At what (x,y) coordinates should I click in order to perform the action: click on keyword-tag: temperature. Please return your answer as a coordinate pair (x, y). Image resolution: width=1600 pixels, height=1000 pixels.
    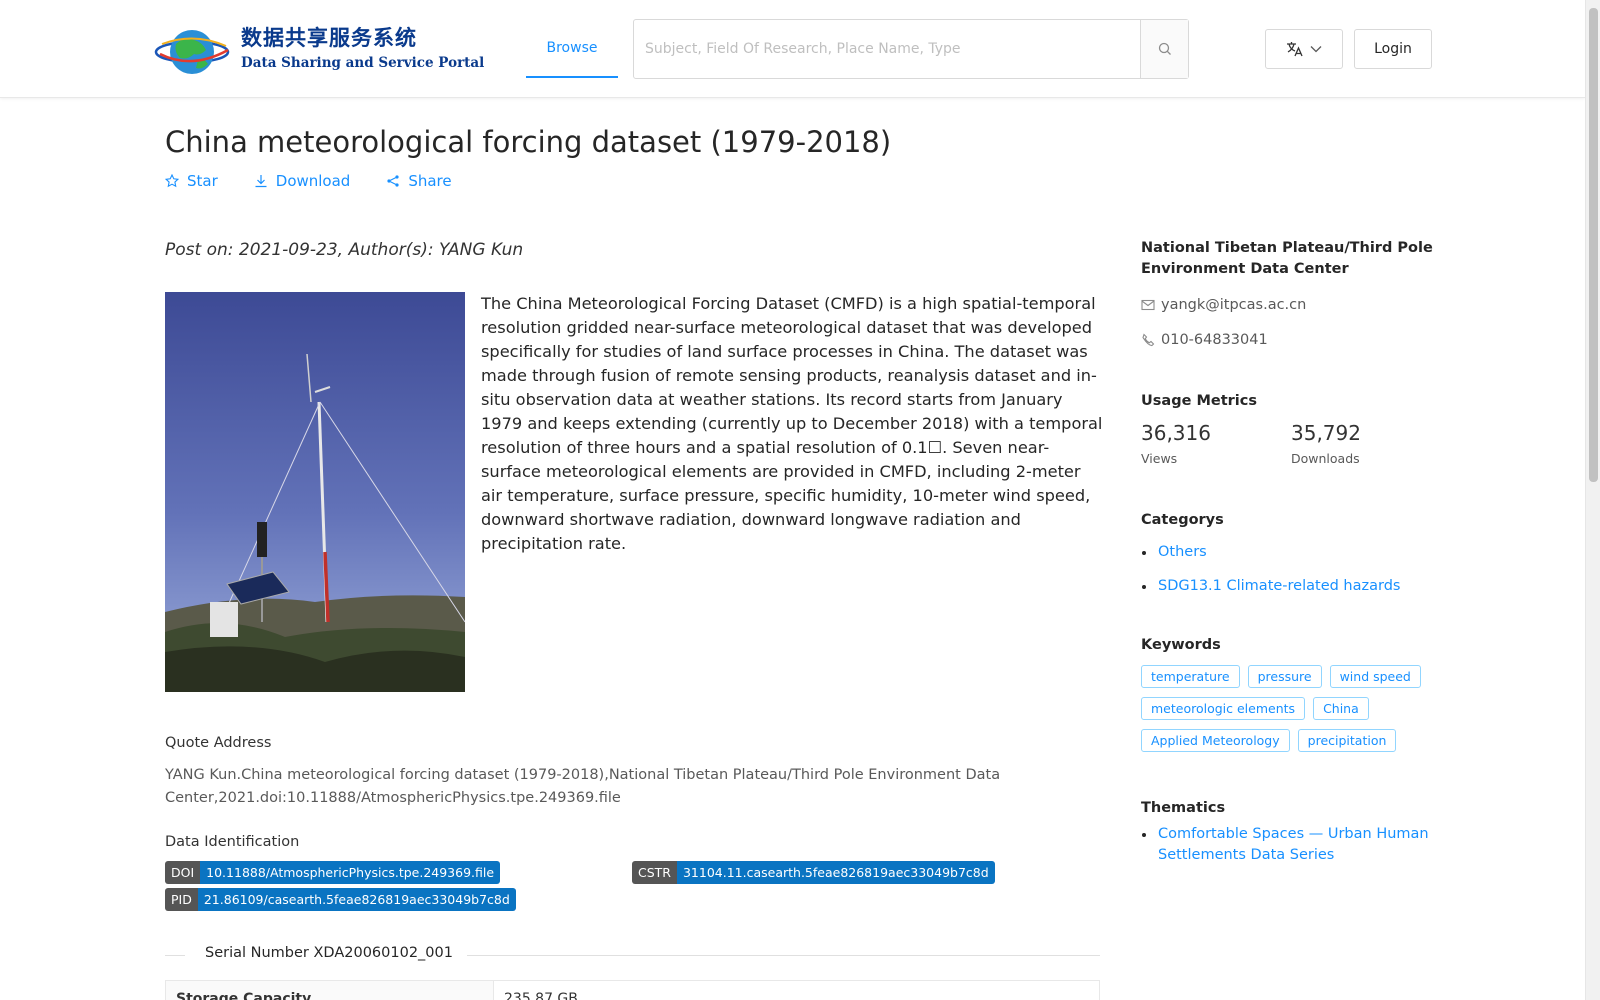
    Looking at the image, I should click on (1190, 676).